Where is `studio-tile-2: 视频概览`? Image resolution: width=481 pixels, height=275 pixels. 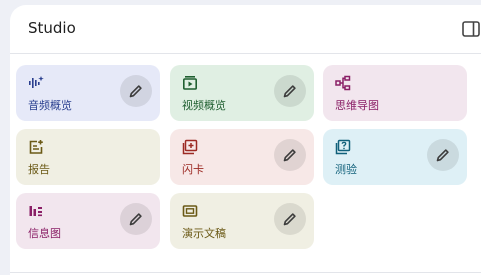
studio-tile-2: 视频概览 is located at coordinates (242, 93).